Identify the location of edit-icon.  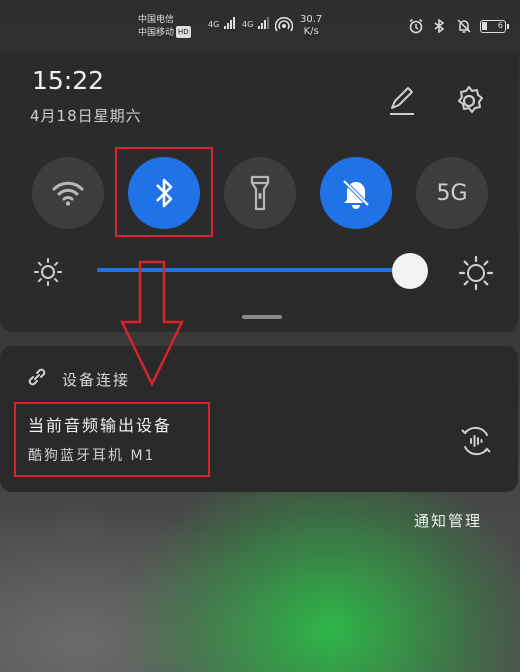
(402, 100).